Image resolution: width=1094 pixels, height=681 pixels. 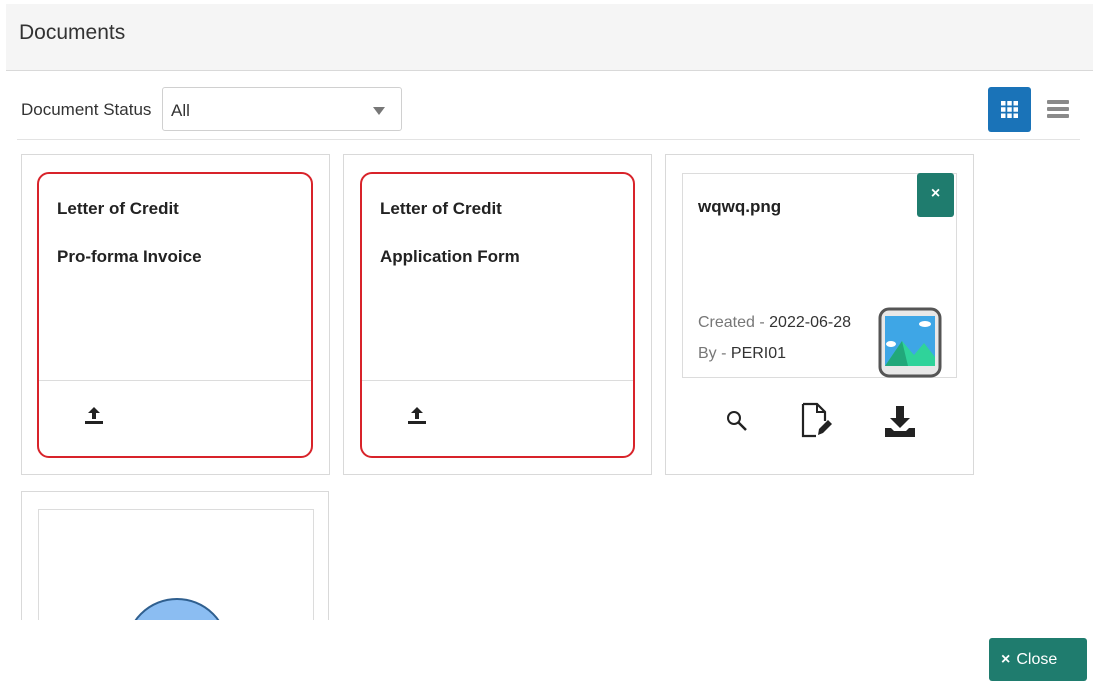 I want to click on required-document-1: Letter of Credit Pro-forma Invoice, so click(x=175, y=315).